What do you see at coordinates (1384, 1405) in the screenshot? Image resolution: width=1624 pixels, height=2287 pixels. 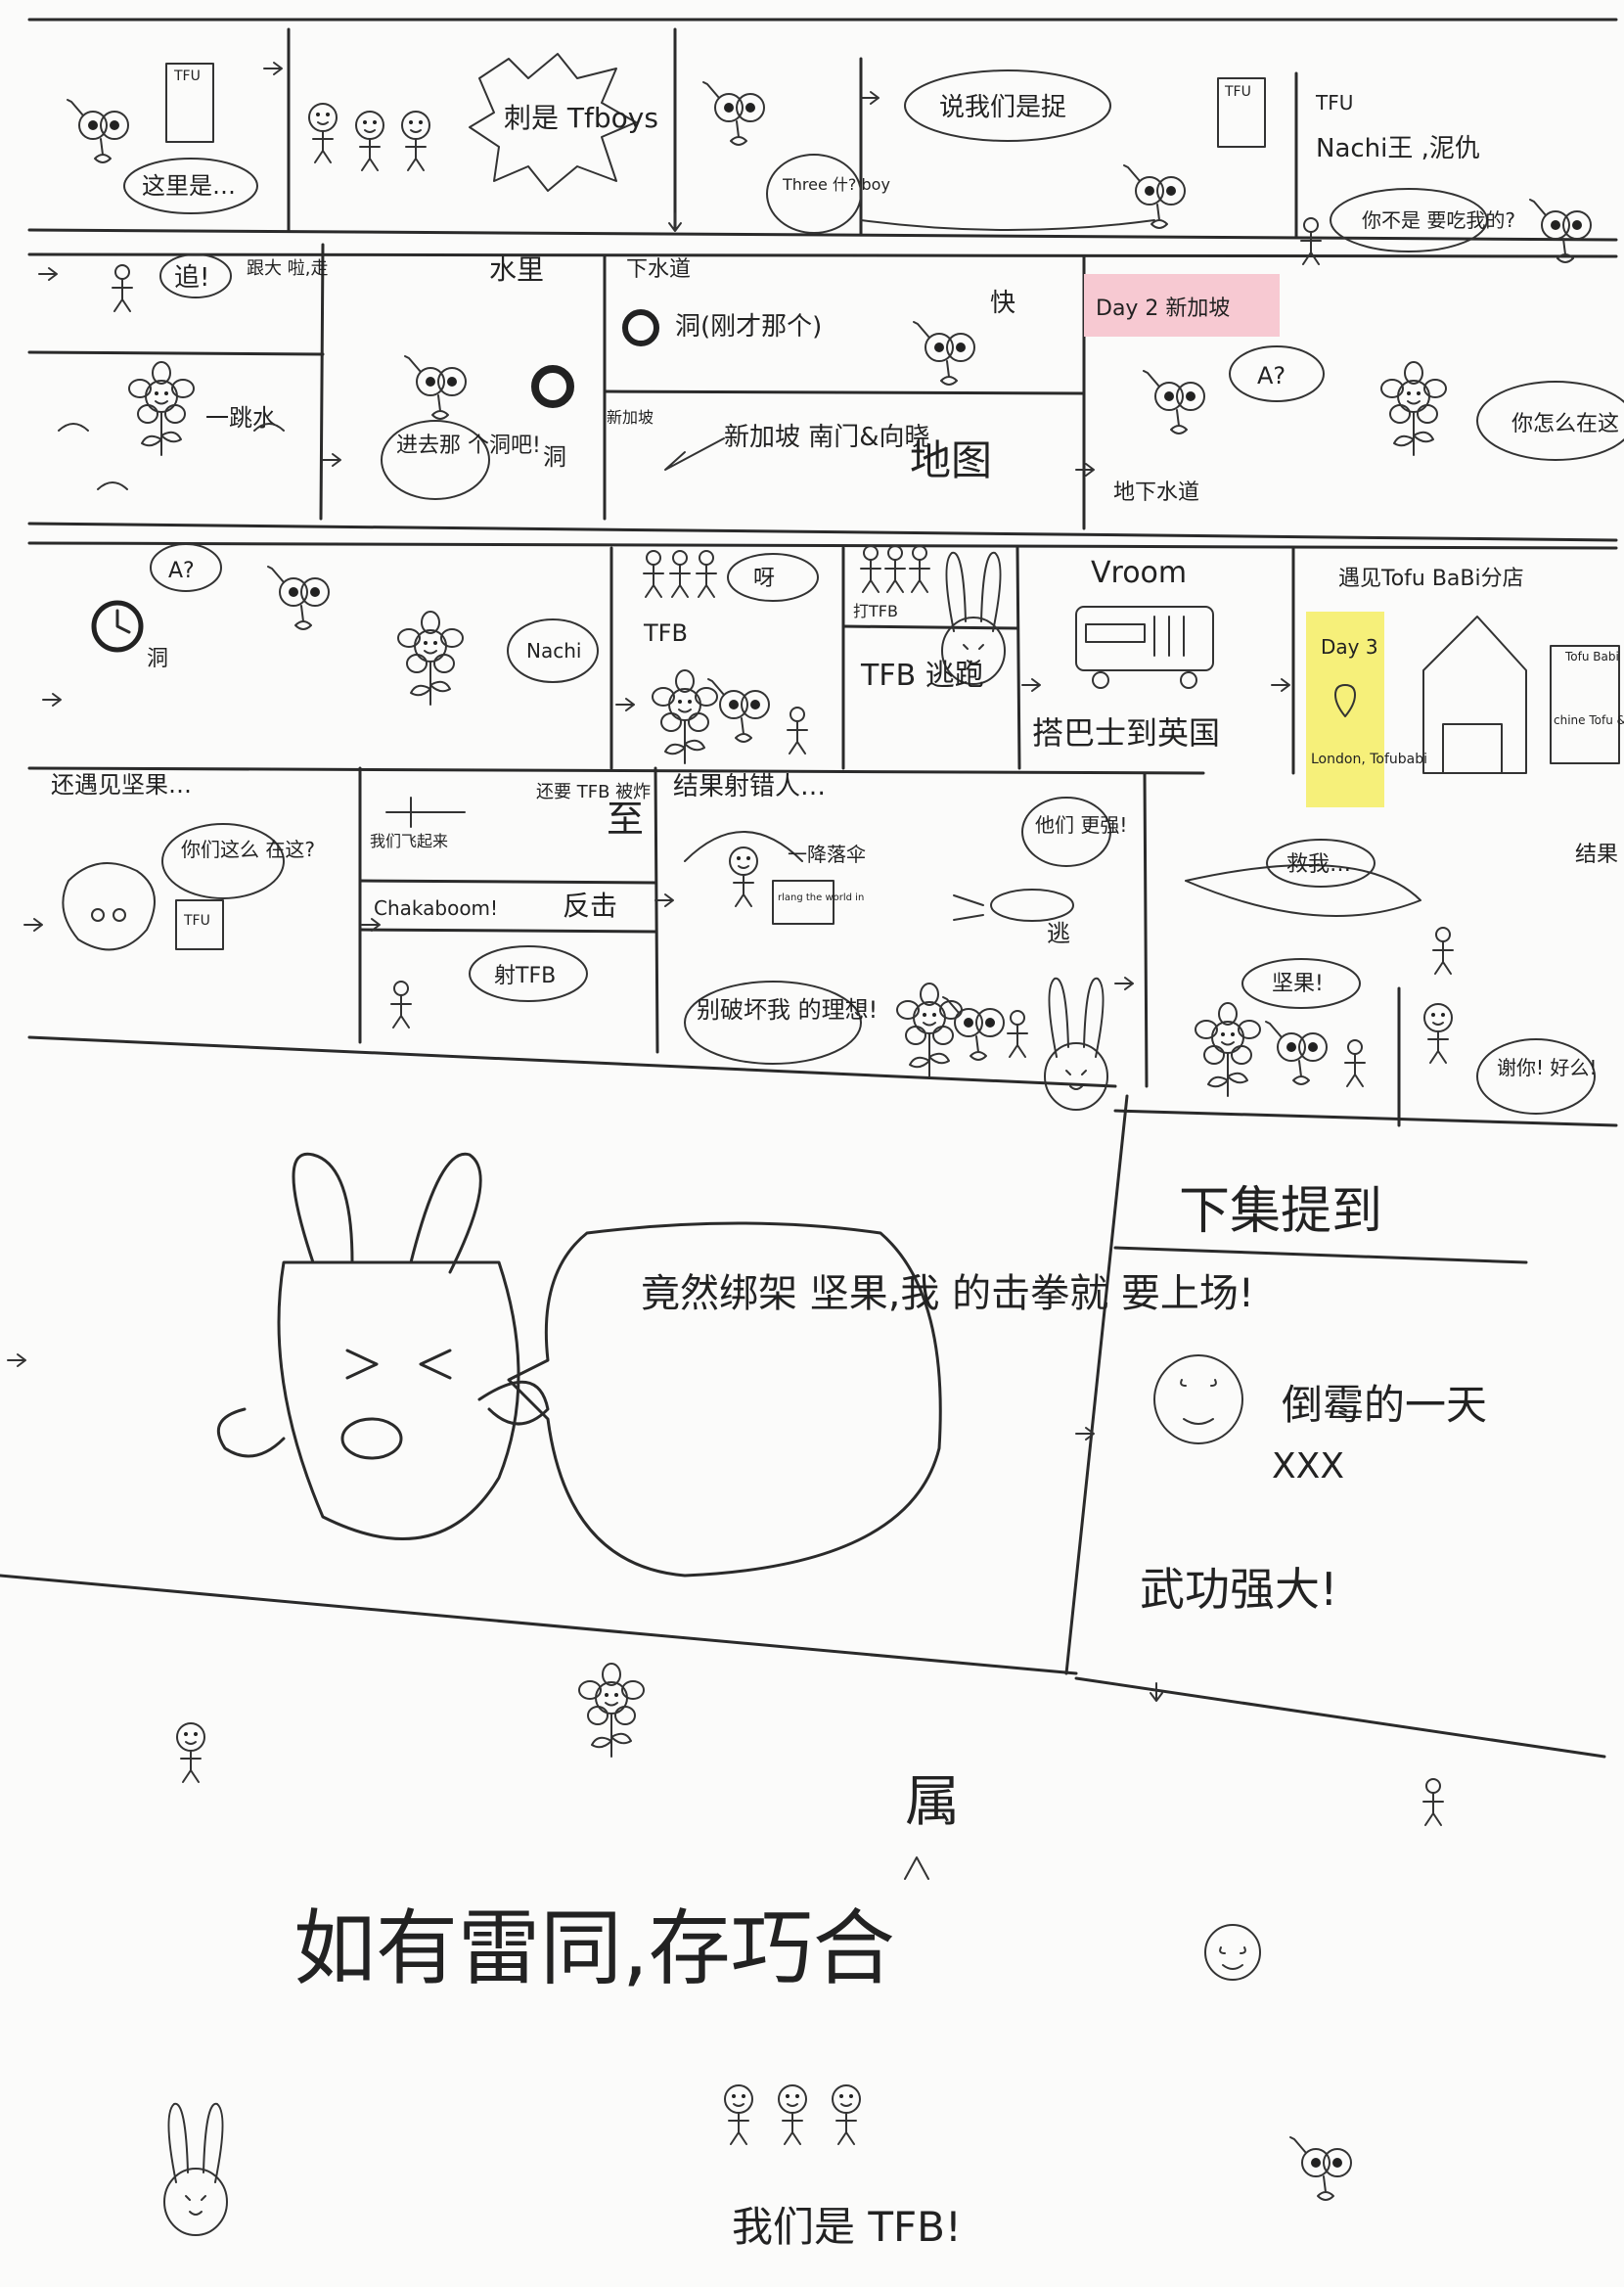 I see `preview-line: 倒霉的一天` at bounding box center [1384, 1405].